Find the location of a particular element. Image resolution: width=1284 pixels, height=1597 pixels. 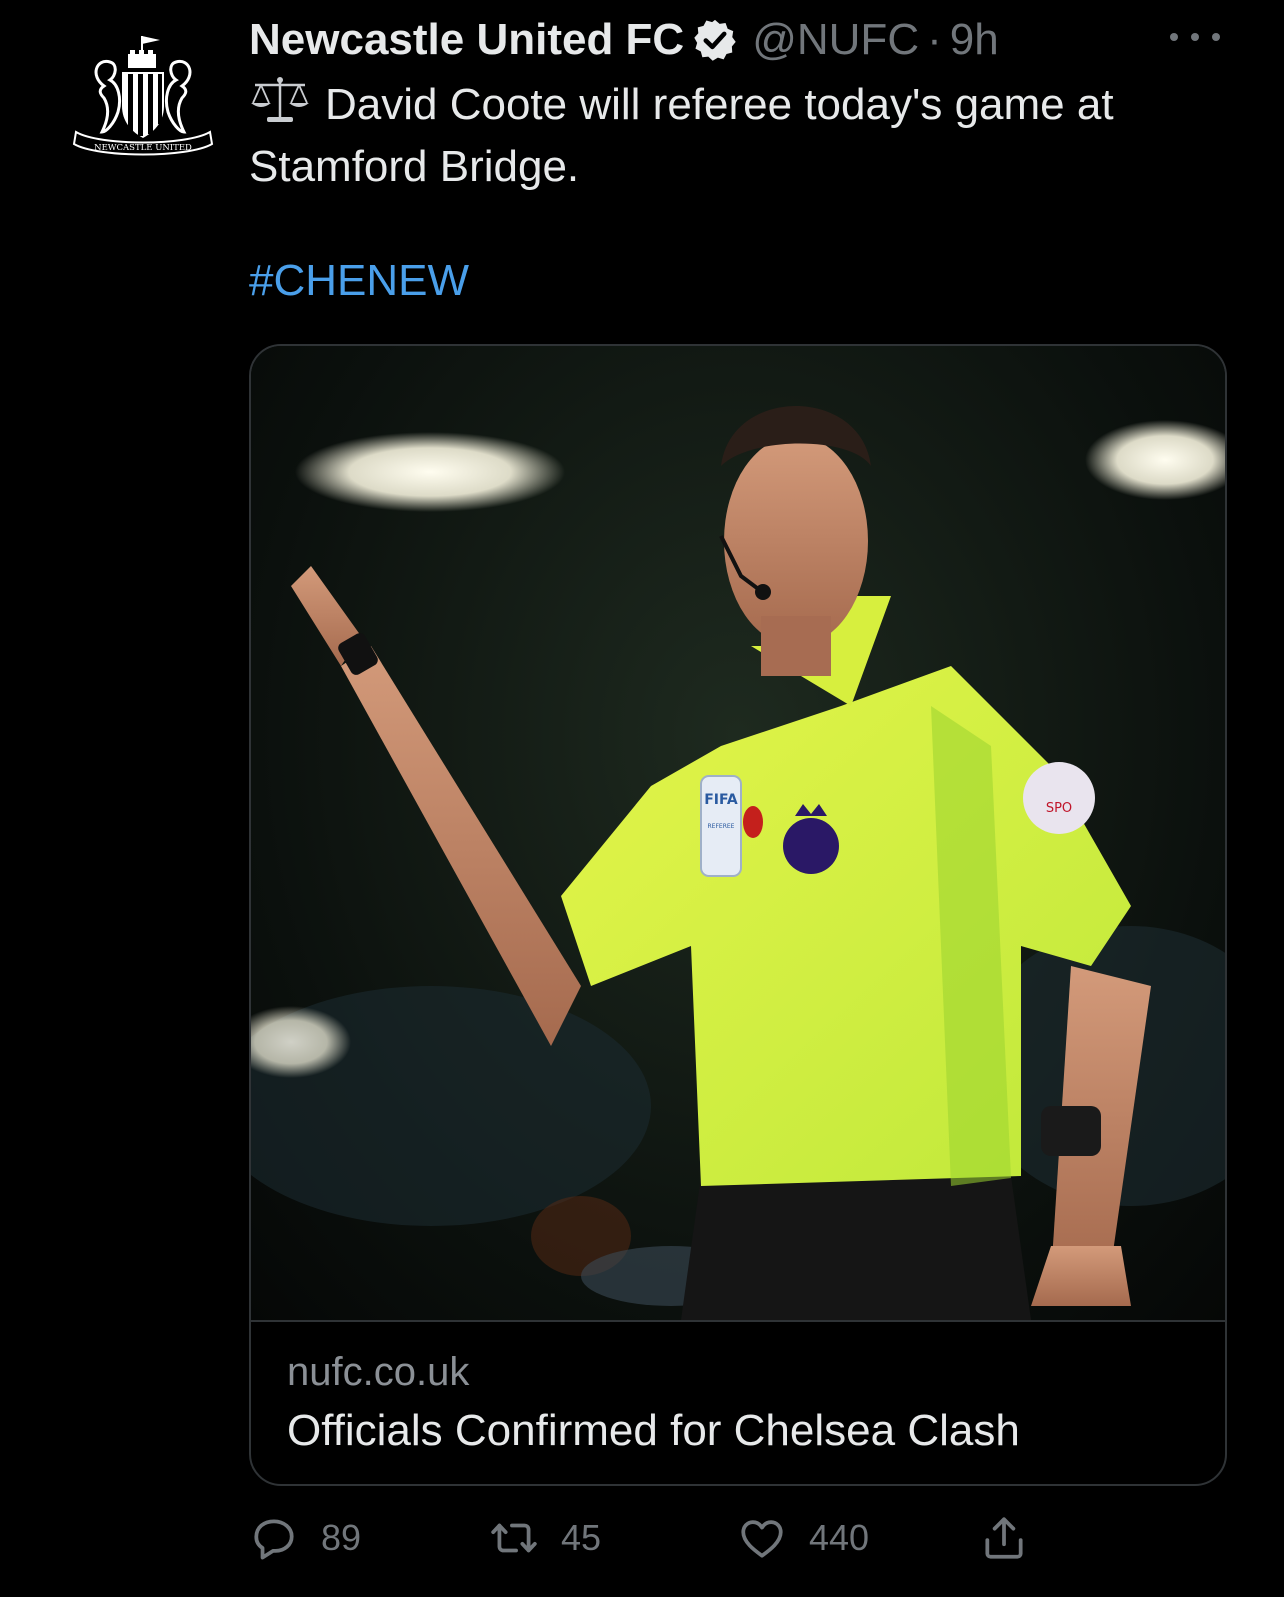

retweet-button: 45 is located at coordinates (545, 1538).